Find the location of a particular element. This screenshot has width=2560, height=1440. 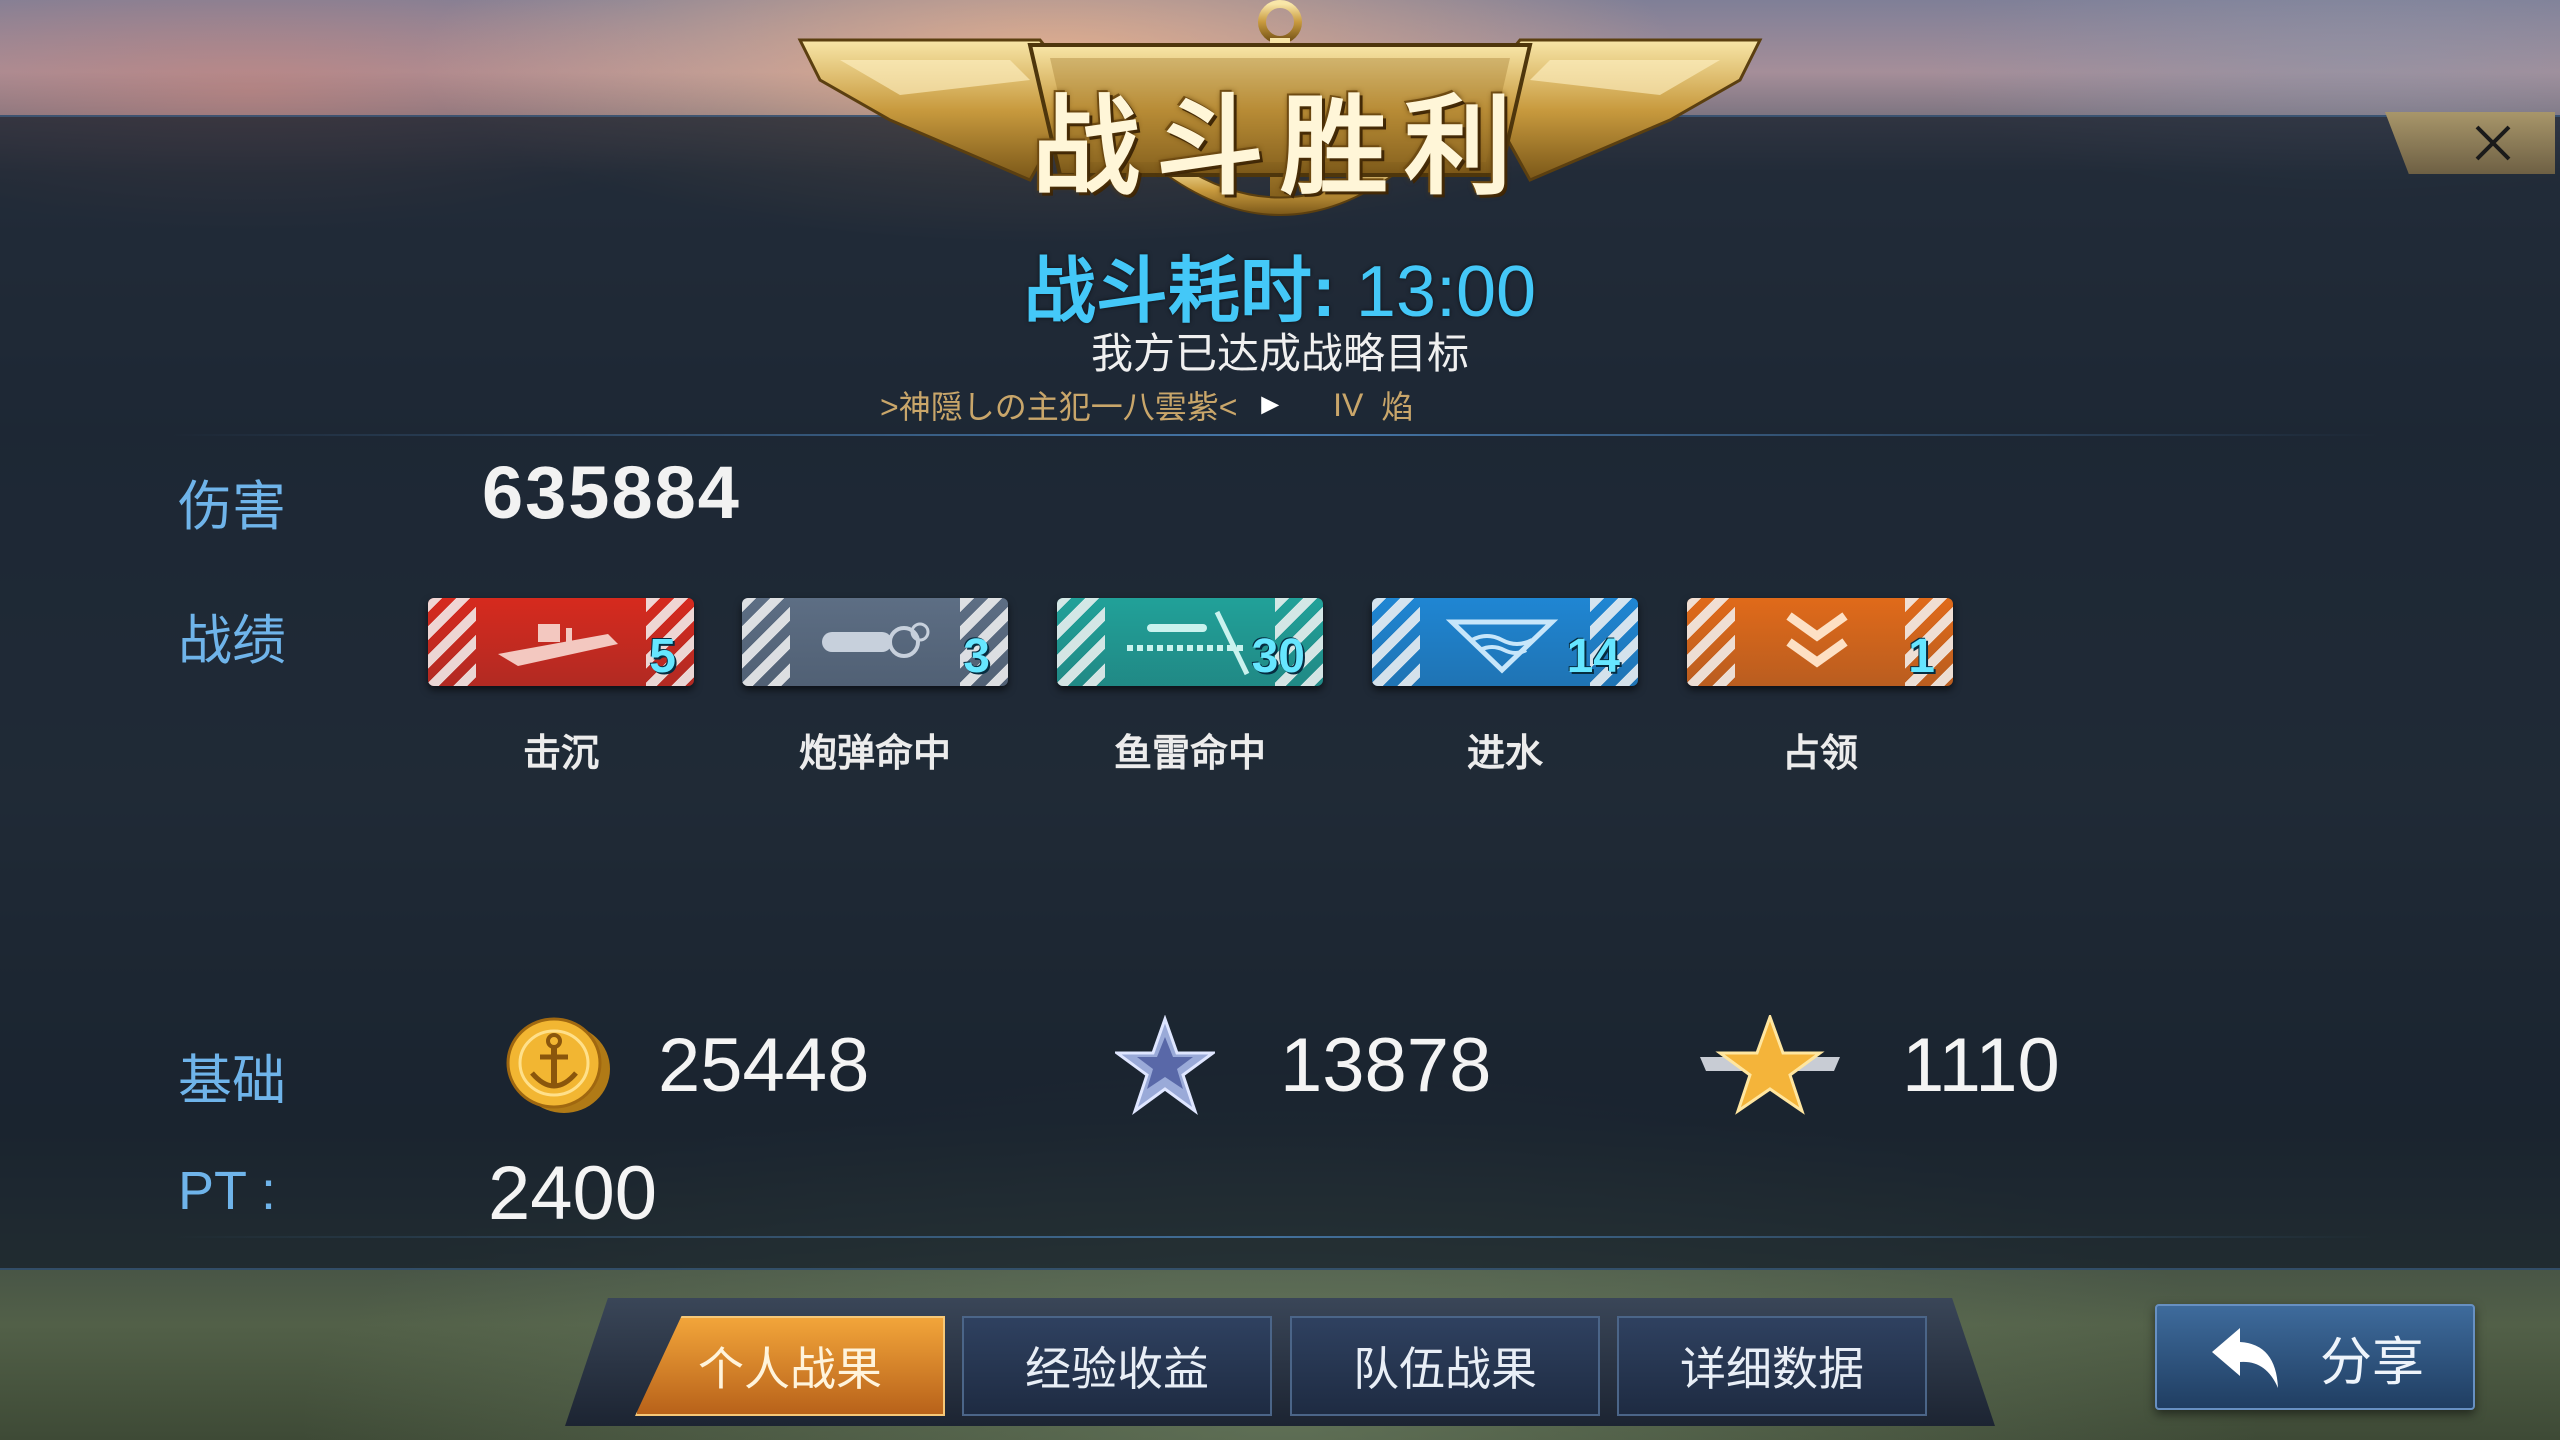

torpedo-hit-badge: 30 is located at coordinates (1190, 642).